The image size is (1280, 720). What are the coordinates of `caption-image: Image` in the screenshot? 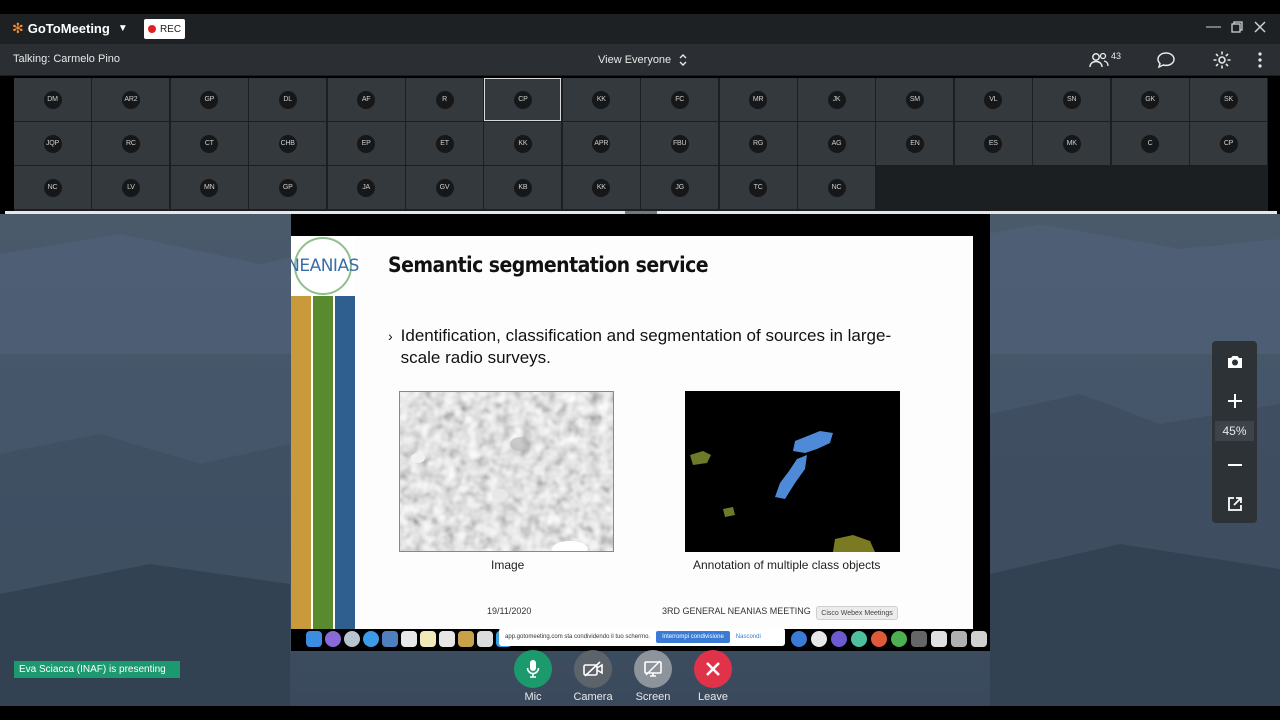 It's located at (508, 565).